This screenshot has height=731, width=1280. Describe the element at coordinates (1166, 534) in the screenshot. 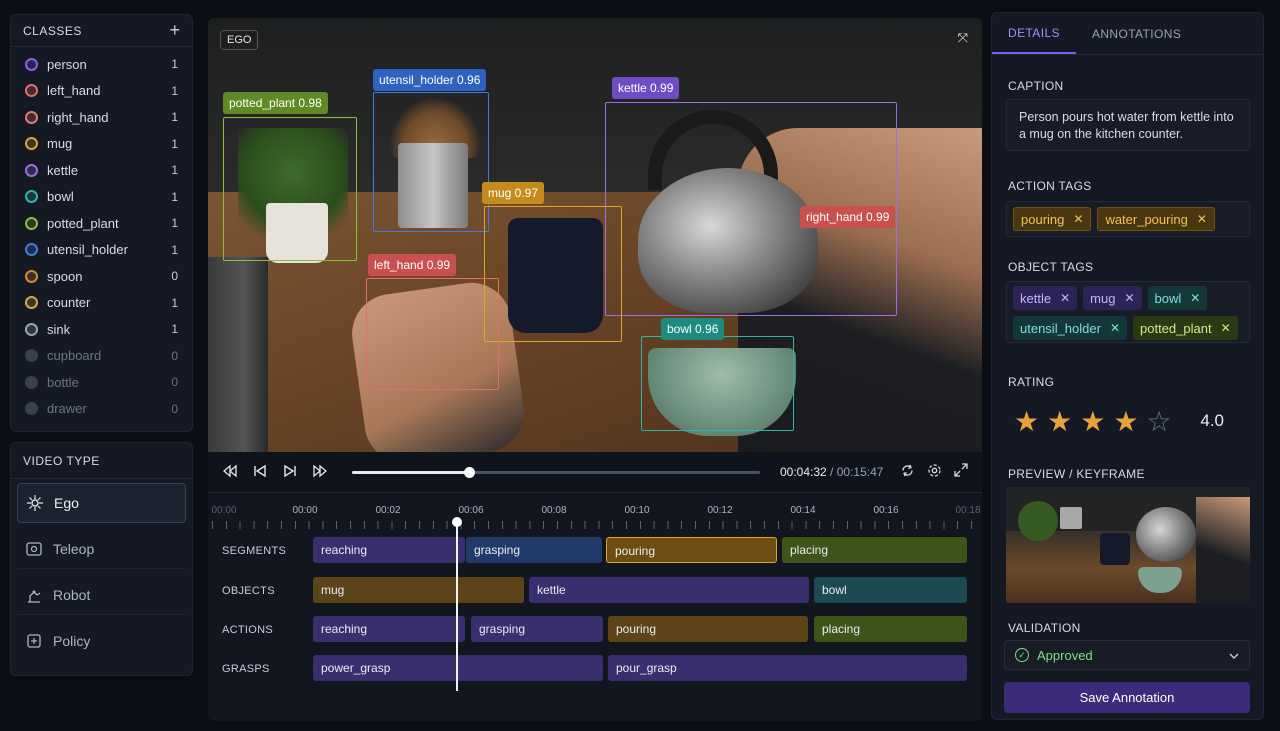

I see `thumb-kettle` at that location.